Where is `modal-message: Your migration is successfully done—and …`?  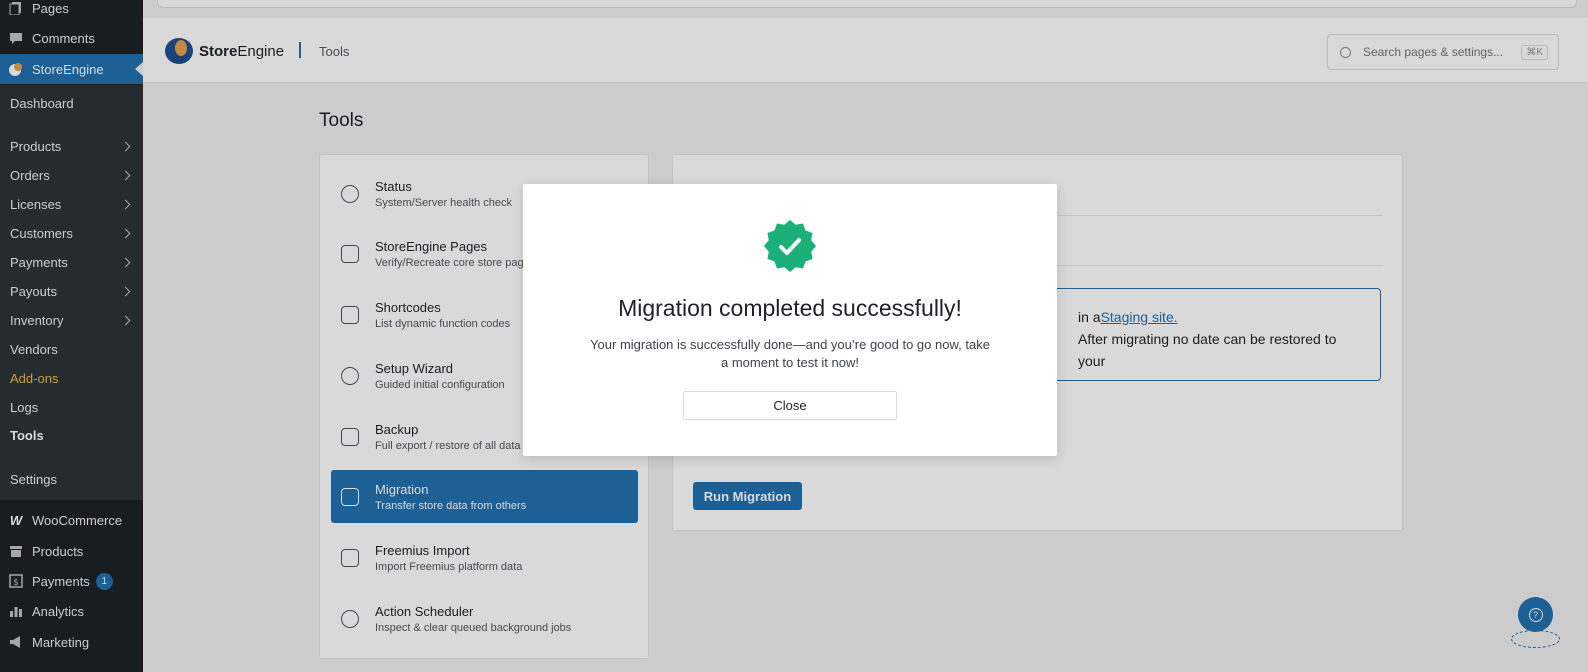 modal-message: Your migration is successfully done—and … is located at coordinates (790, 353).